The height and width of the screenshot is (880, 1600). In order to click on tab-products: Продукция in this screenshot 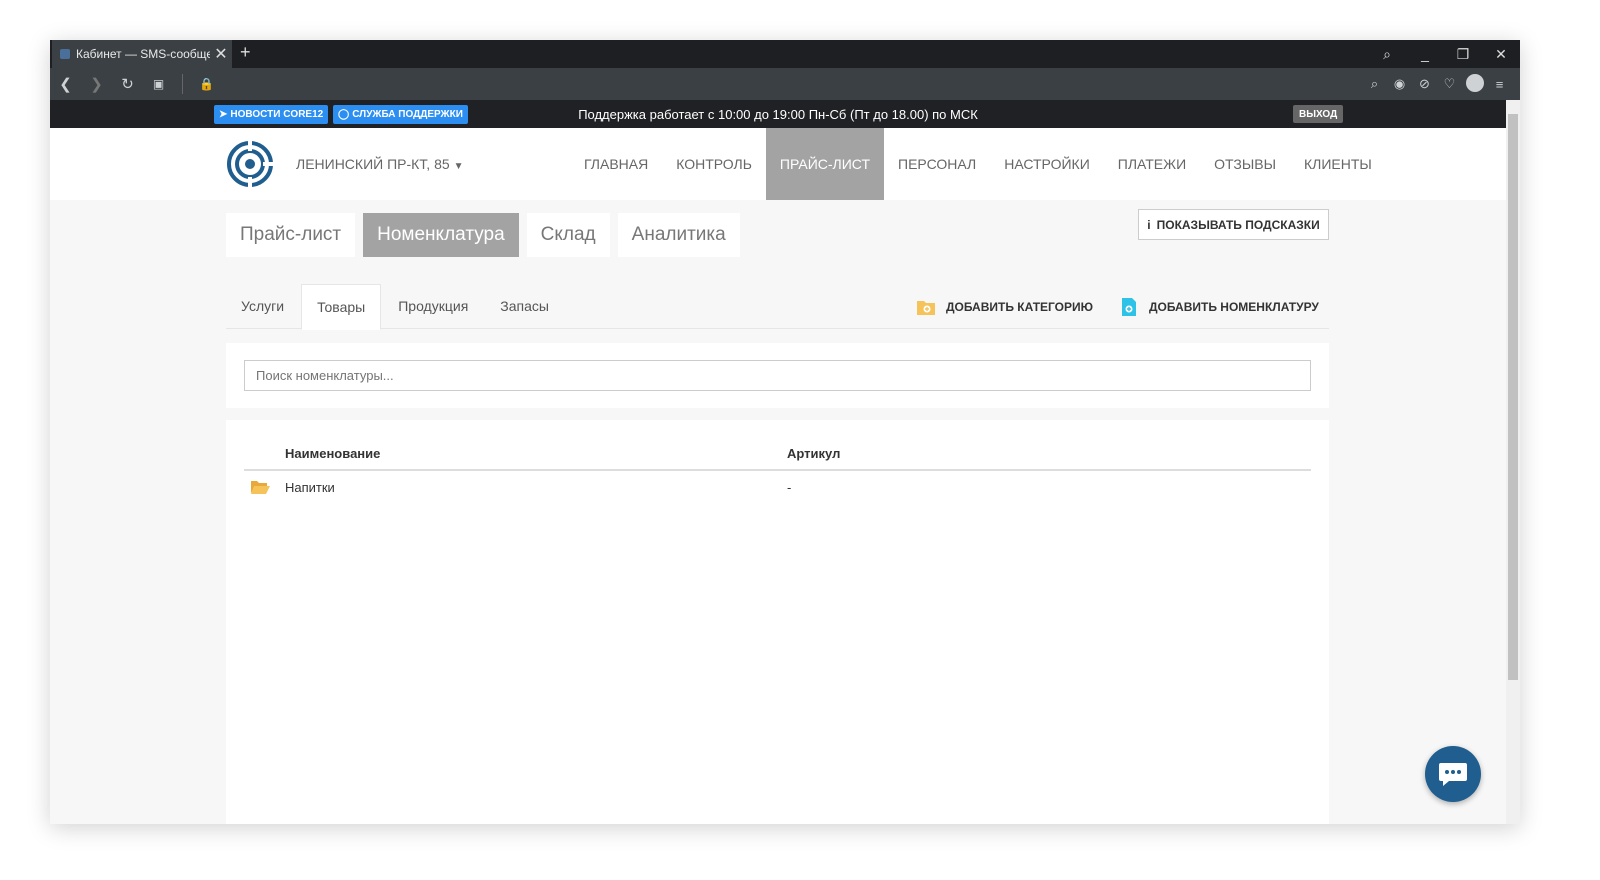, I will do `click(433, 306)`.